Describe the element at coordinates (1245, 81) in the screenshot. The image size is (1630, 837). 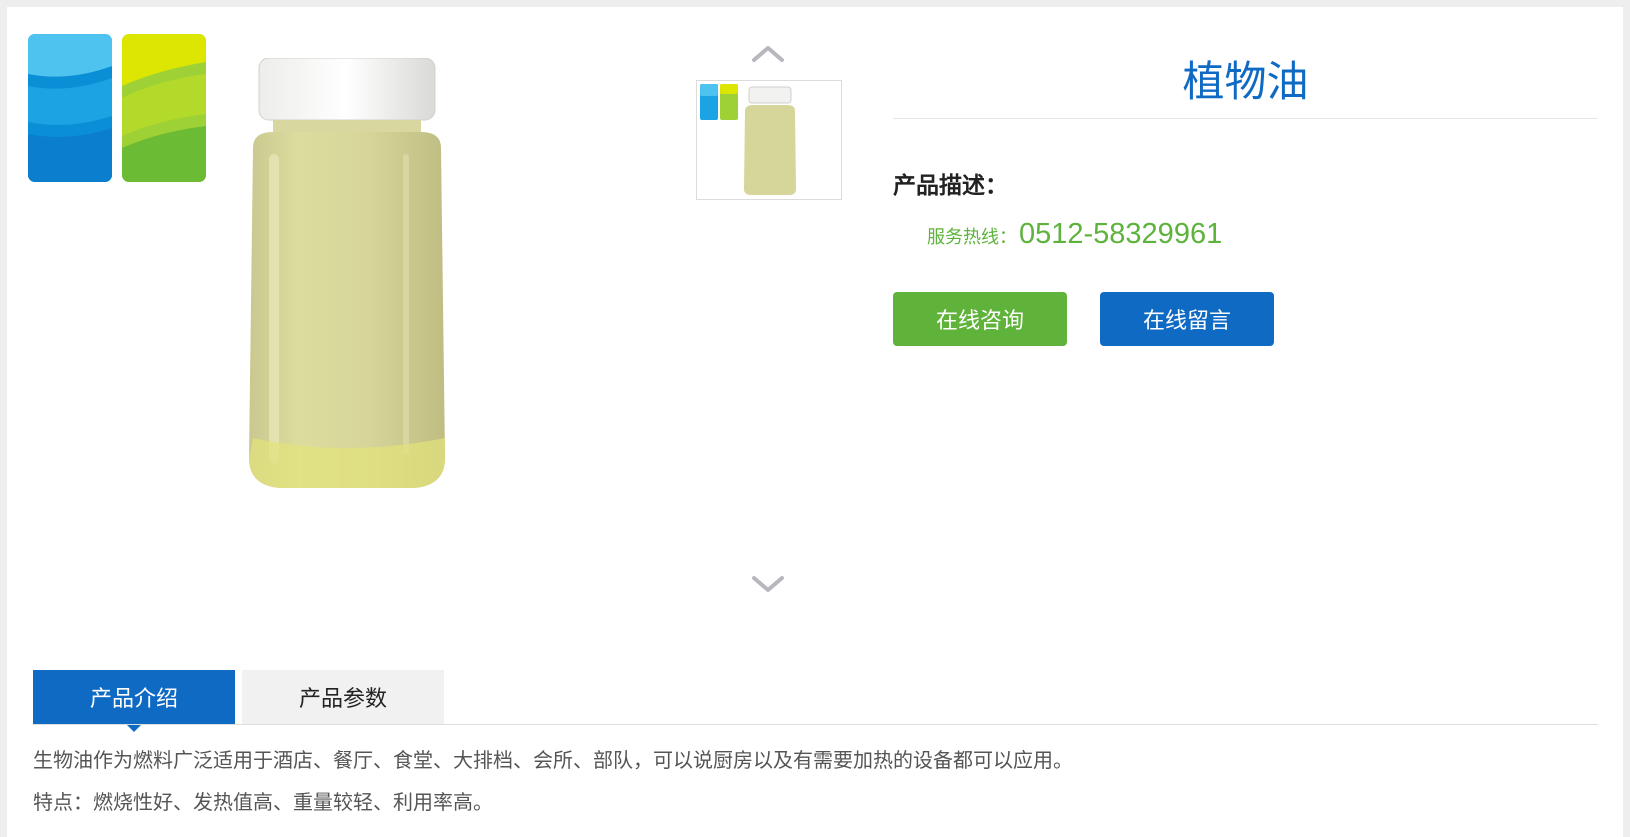
I see `product-title: 植物油` at that location.